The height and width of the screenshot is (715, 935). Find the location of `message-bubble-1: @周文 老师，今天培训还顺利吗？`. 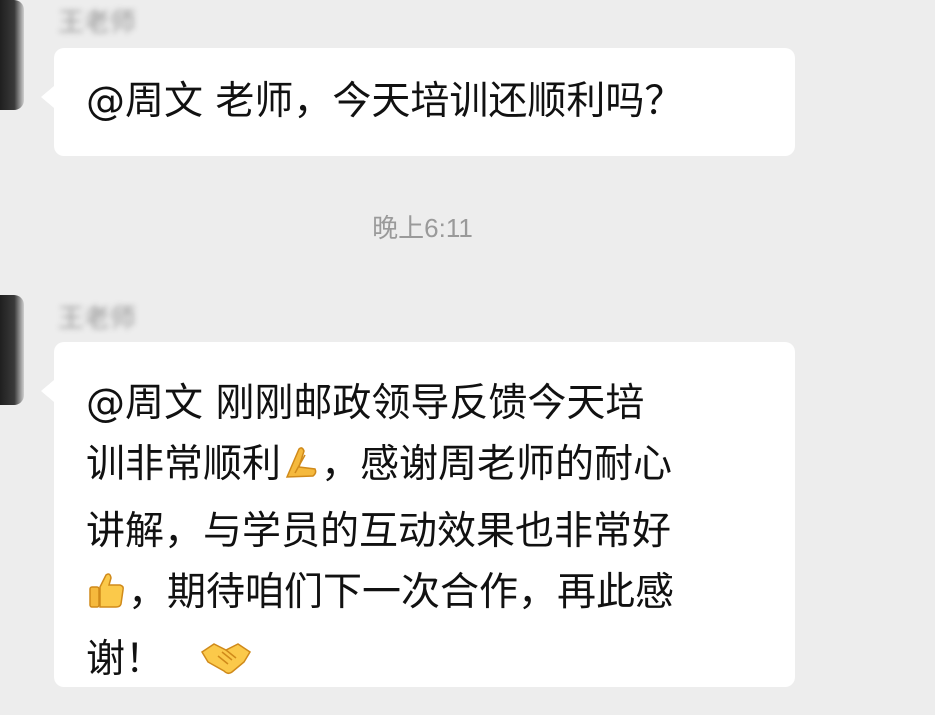

message-bubble-1: @周文 老师，今天培训还顺利吗？ is located at coordinates (418, 102).